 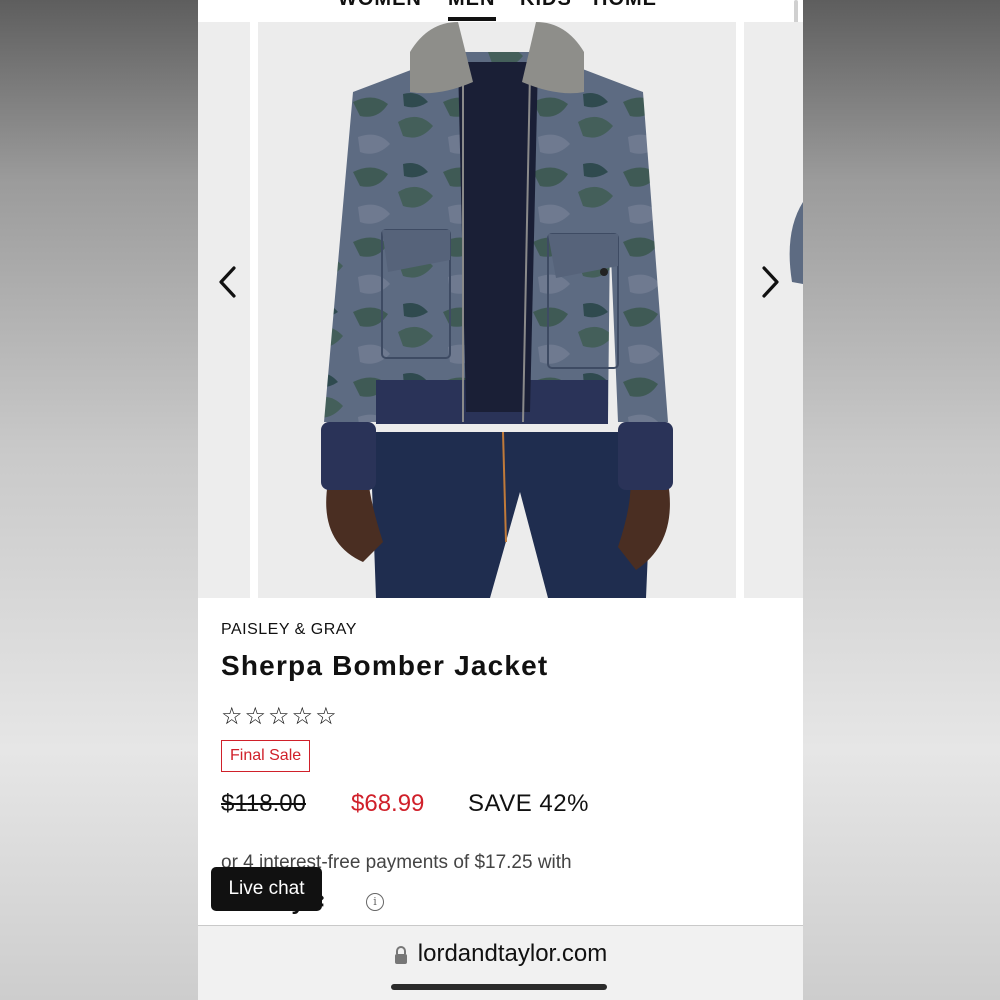 I want to click on browser-address-bar: lordandtaylor.com, so click(x=500, y=962).